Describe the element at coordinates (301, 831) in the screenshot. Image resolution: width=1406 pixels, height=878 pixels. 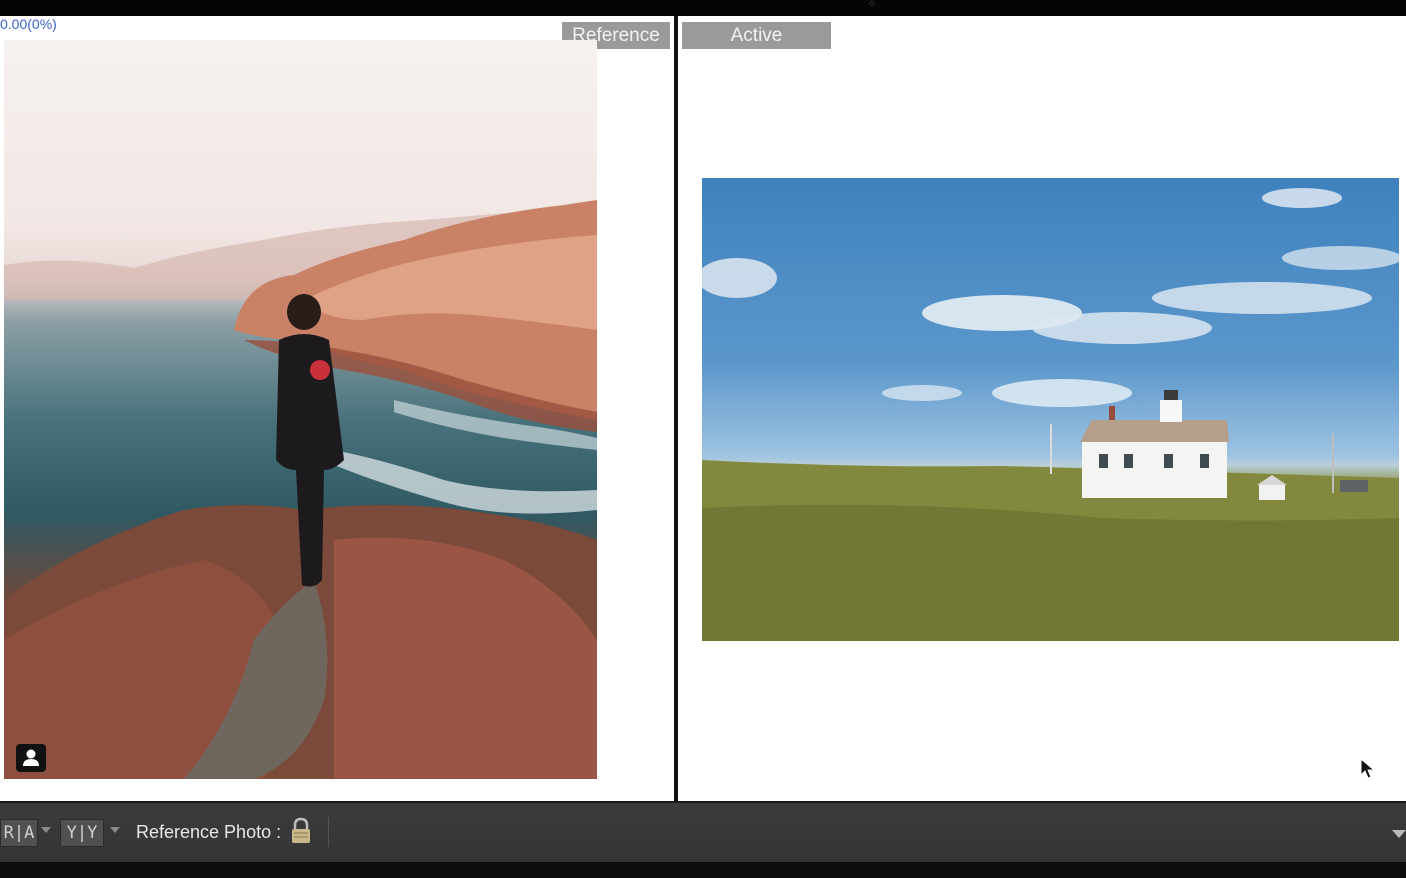
I see `lock-icon` at that location.